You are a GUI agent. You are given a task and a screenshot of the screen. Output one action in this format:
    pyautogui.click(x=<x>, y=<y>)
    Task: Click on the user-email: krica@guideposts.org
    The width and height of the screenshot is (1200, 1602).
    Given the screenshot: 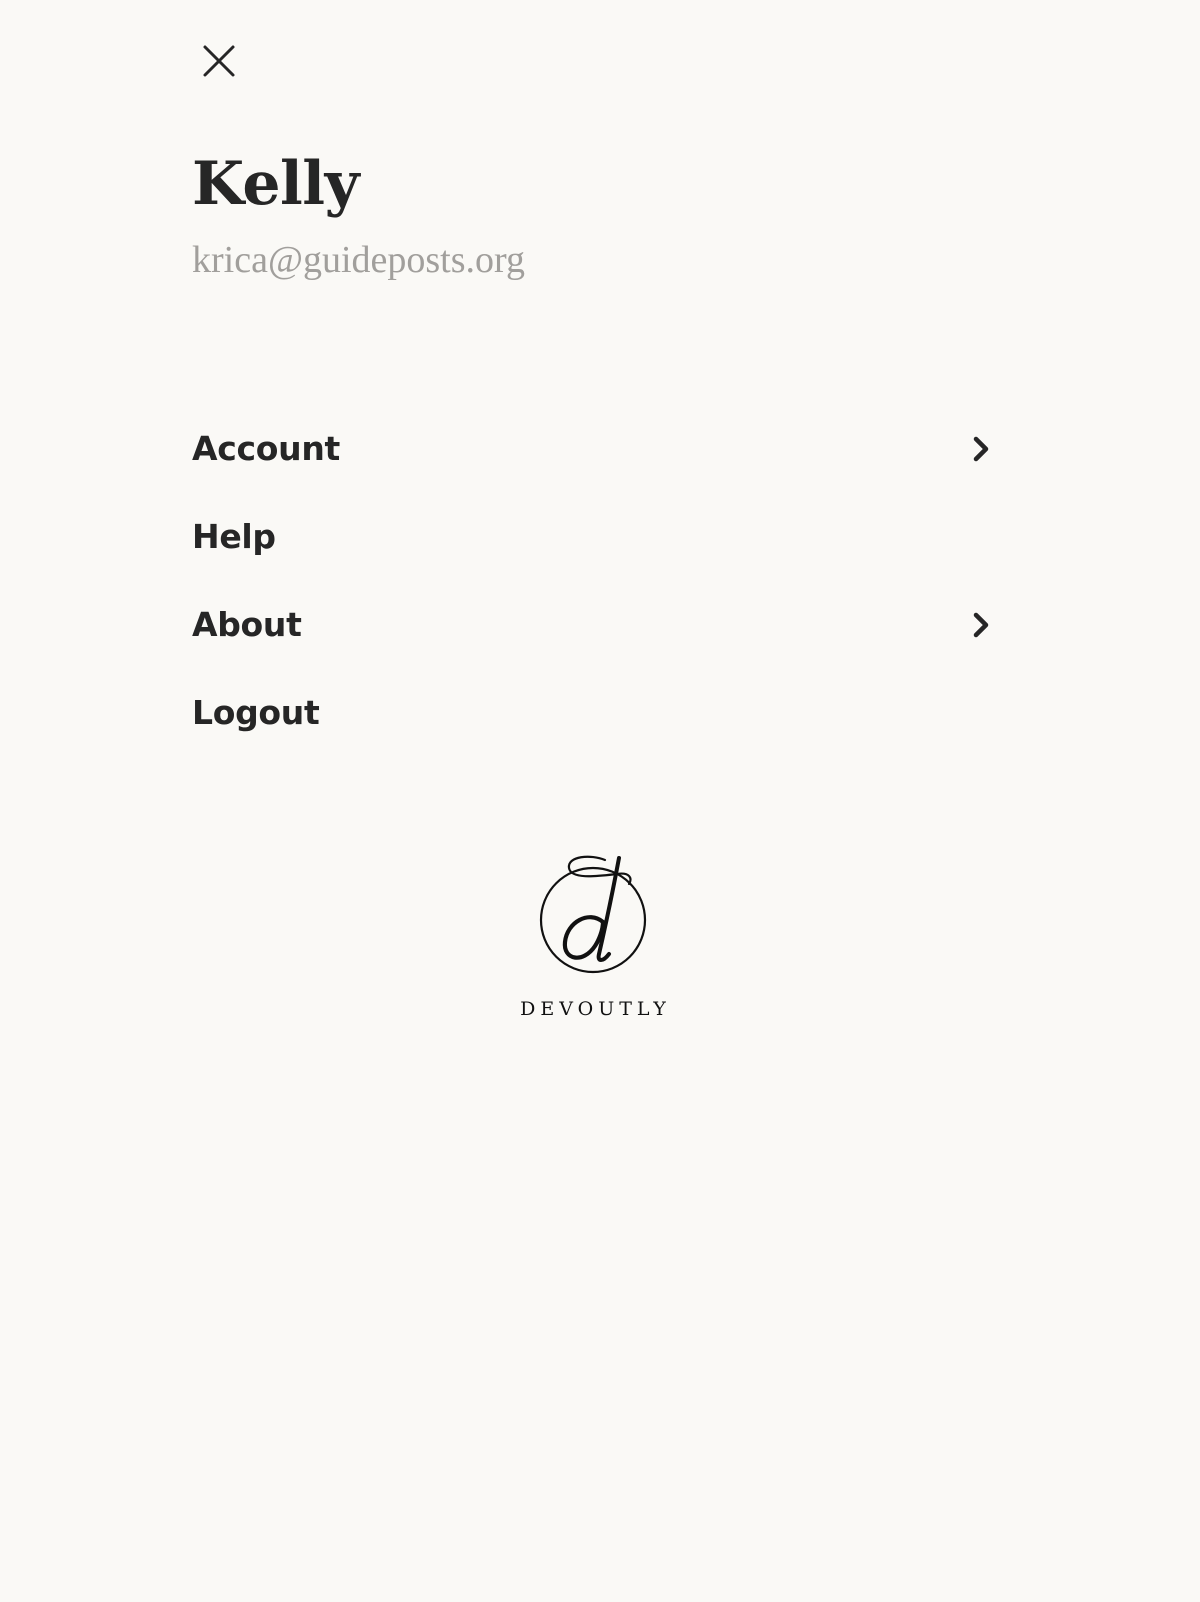 What is the action you would take?
    pyautogui.click(x=358, y=260)
    